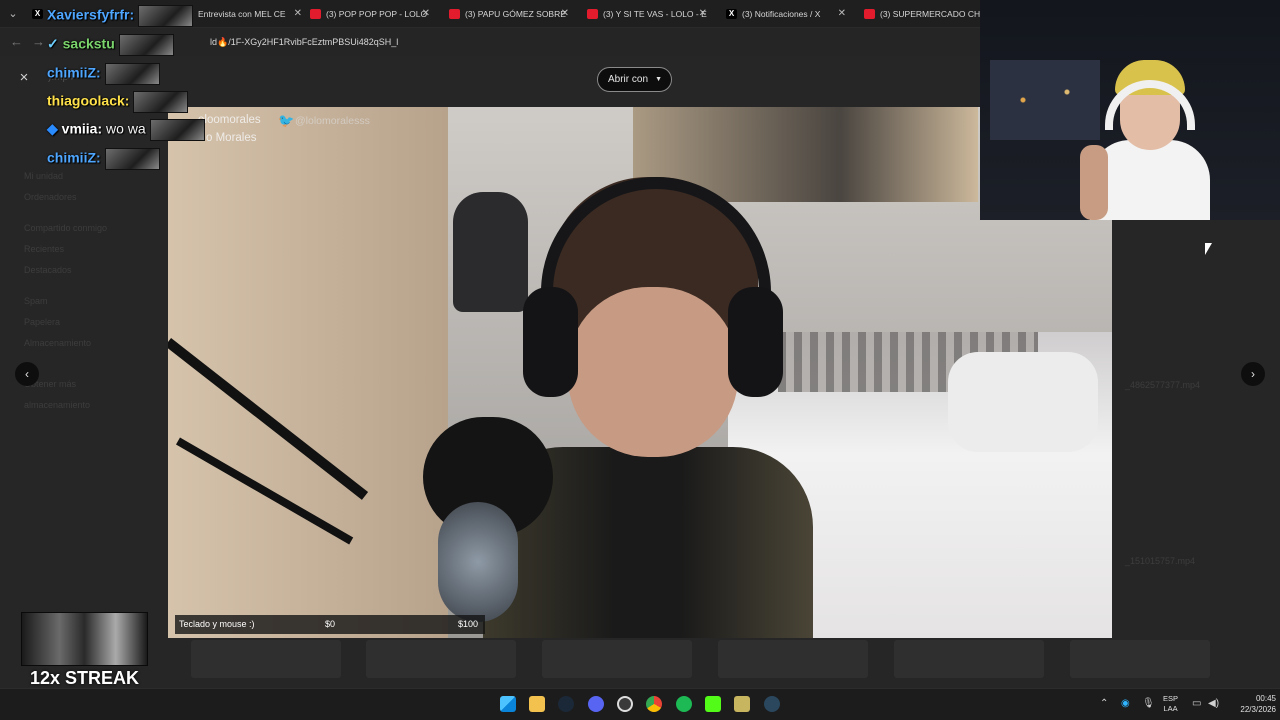  I want to click on steam-icon, so click(566, 704).